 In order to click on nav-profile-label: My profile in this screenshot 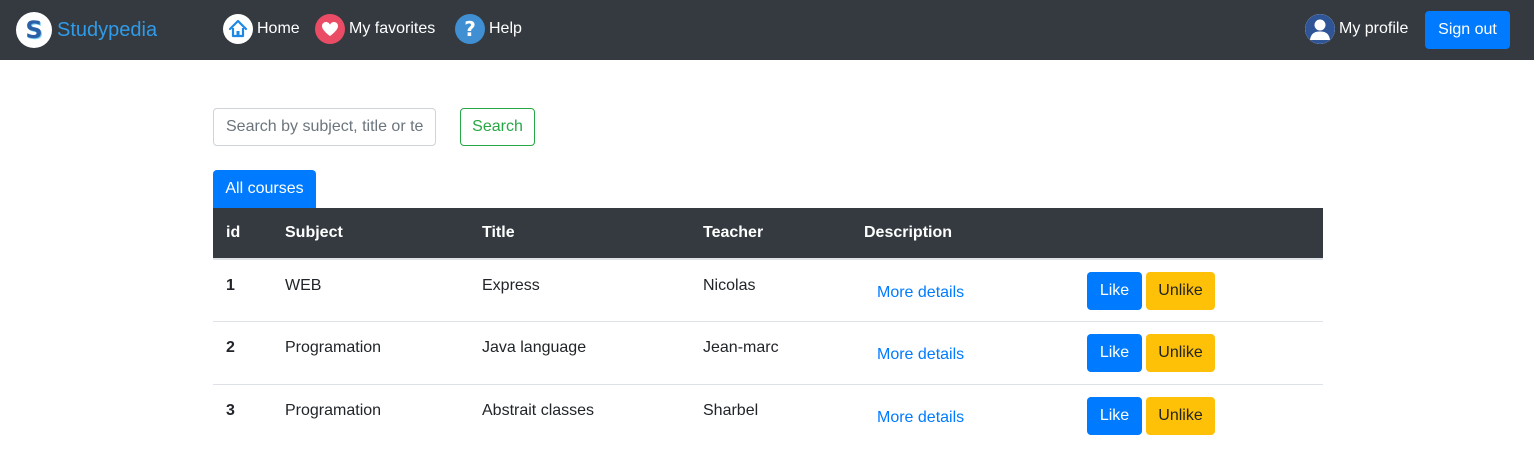, I will do `click(1374, 28)`.